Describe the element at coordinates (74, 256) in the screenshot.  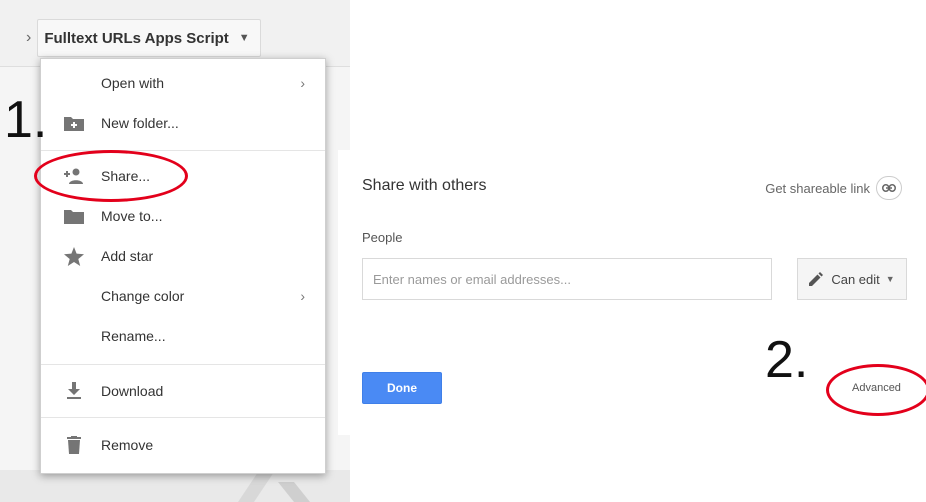
I see `star-icon` at that location.